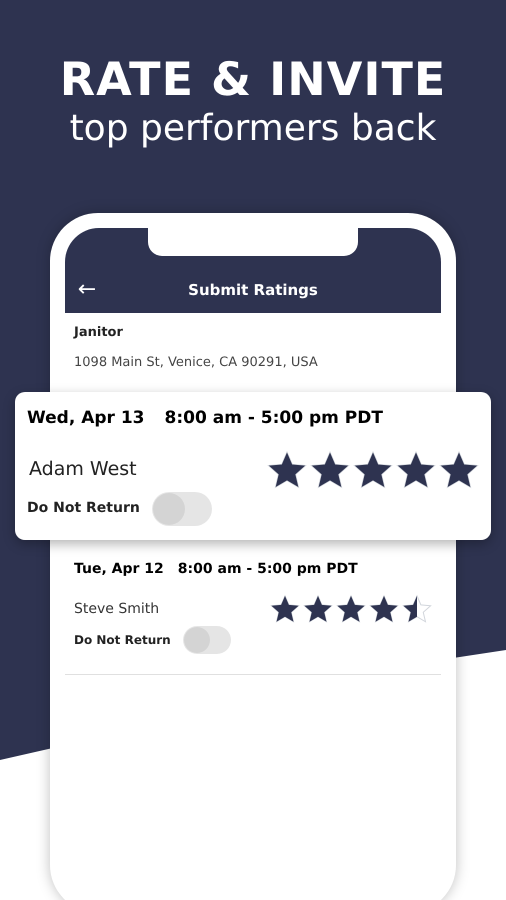 Image resolution: width=506 pixels, height=900 pixels. What do you see at coordinates (196, 363) in the screenshot?
I see `job-address: 1098 Main St, Venice, CA 90291, USA` at bounding box center [196, 363].